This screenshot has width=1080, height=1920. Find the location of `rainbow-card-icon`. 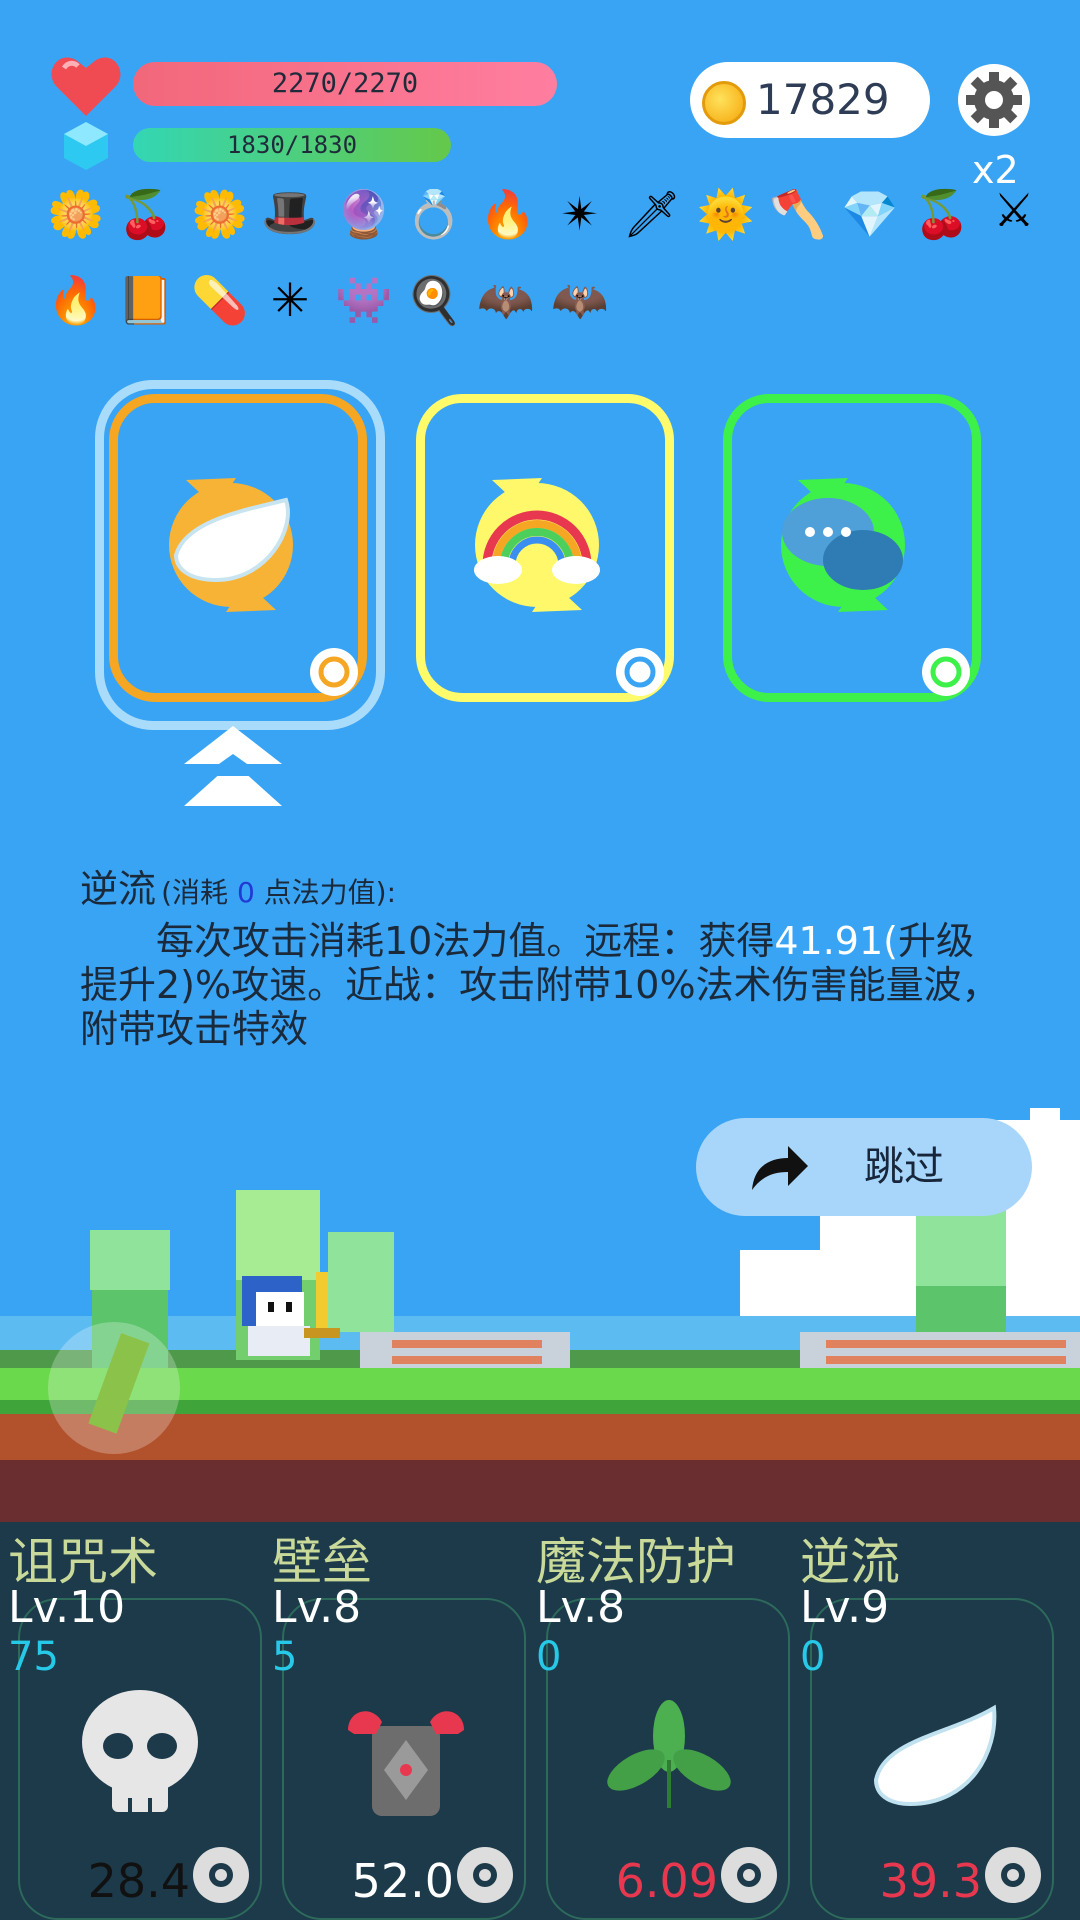

rainbow-card-icon is located at coordinates (537, 545).